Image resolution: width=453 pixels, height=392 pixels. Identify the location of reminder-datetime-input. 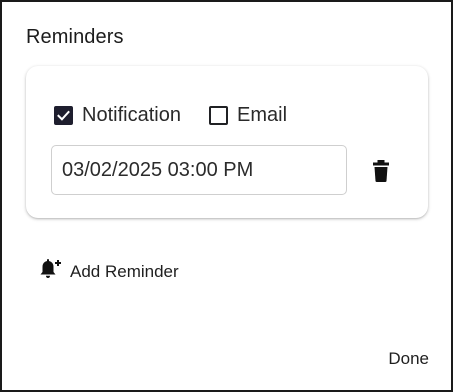
(199, 170).